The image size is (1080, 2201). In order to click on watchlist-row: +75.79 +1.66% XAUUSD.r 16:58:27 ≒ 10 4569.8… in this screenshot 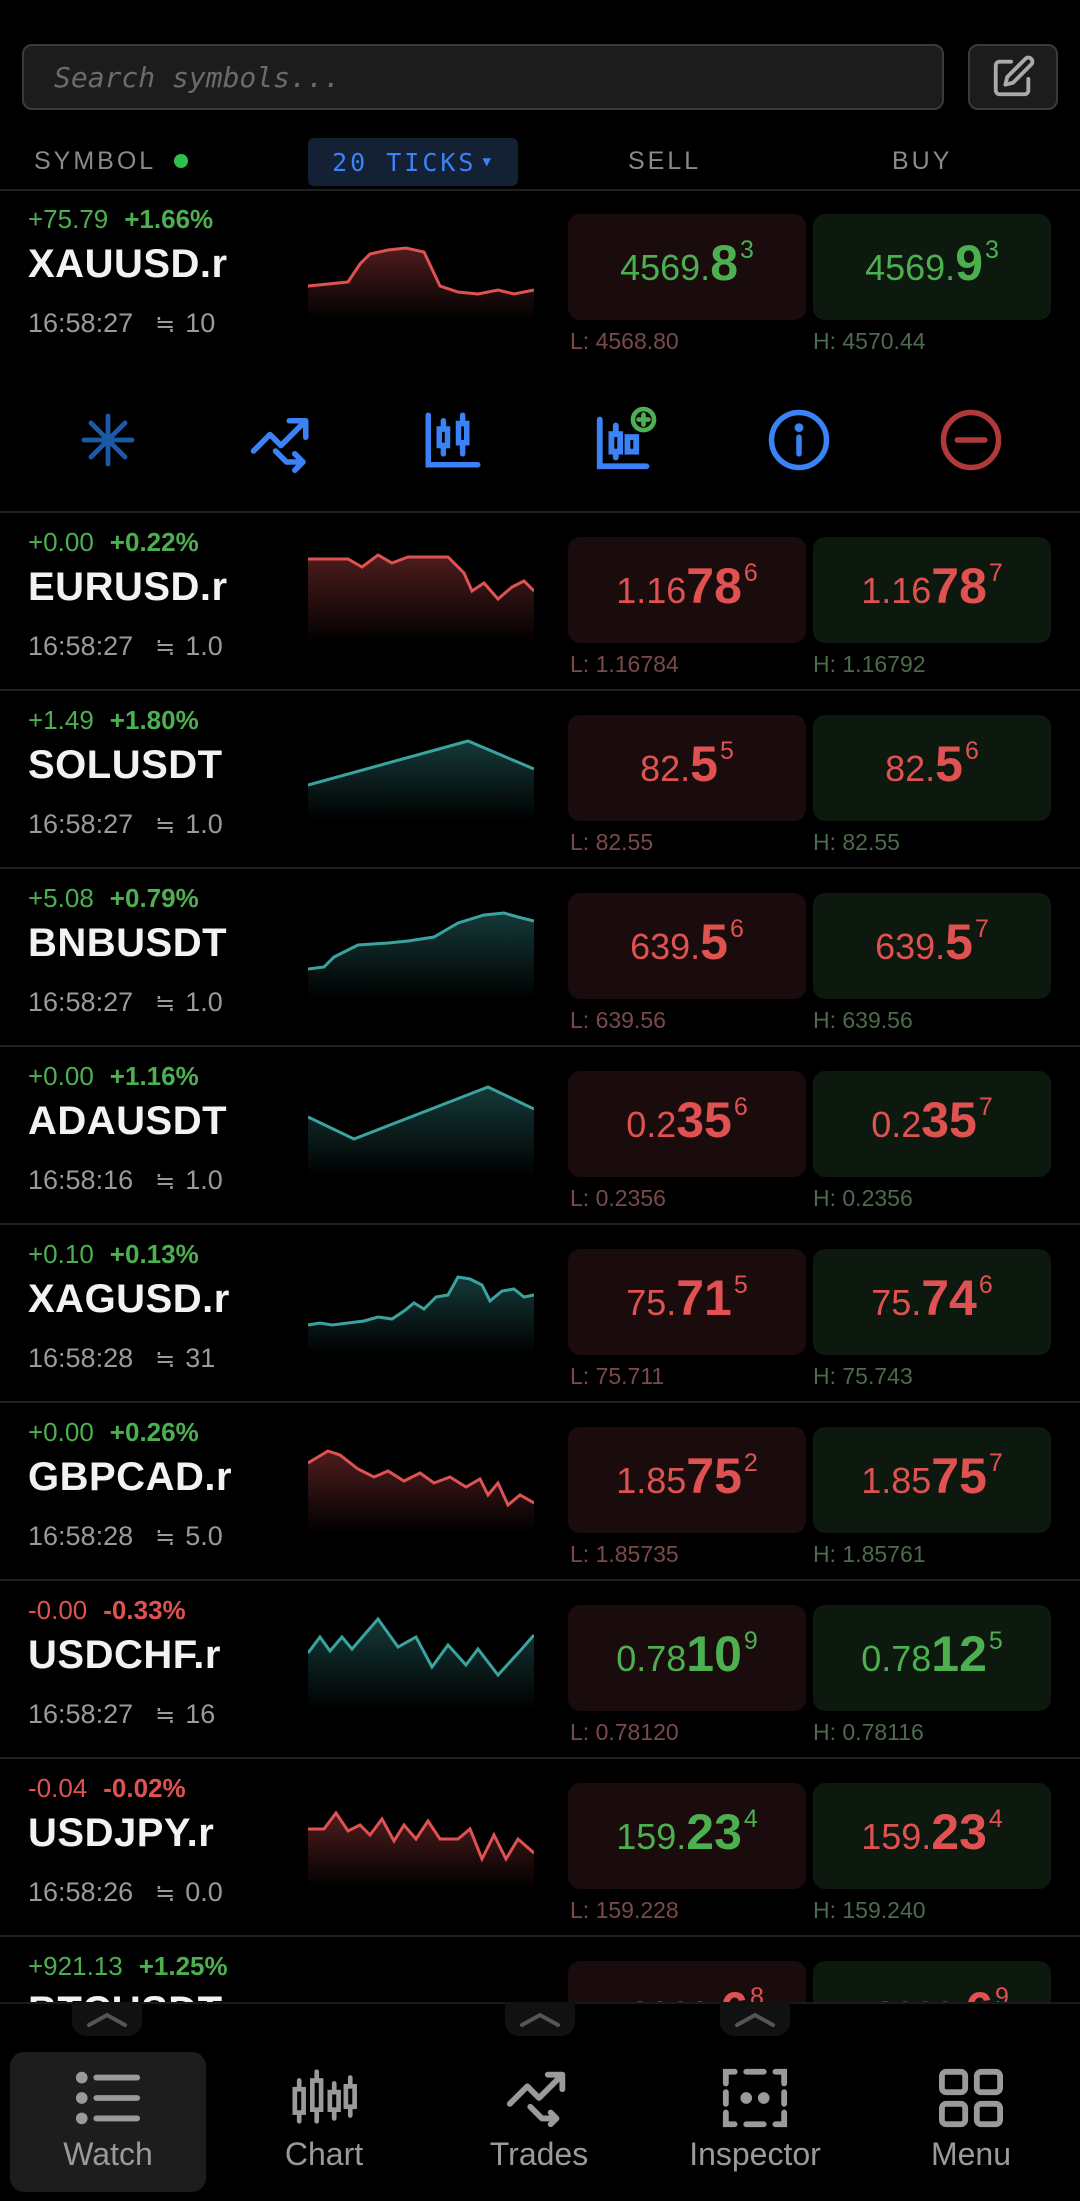, I will do `click(540, 280)`.